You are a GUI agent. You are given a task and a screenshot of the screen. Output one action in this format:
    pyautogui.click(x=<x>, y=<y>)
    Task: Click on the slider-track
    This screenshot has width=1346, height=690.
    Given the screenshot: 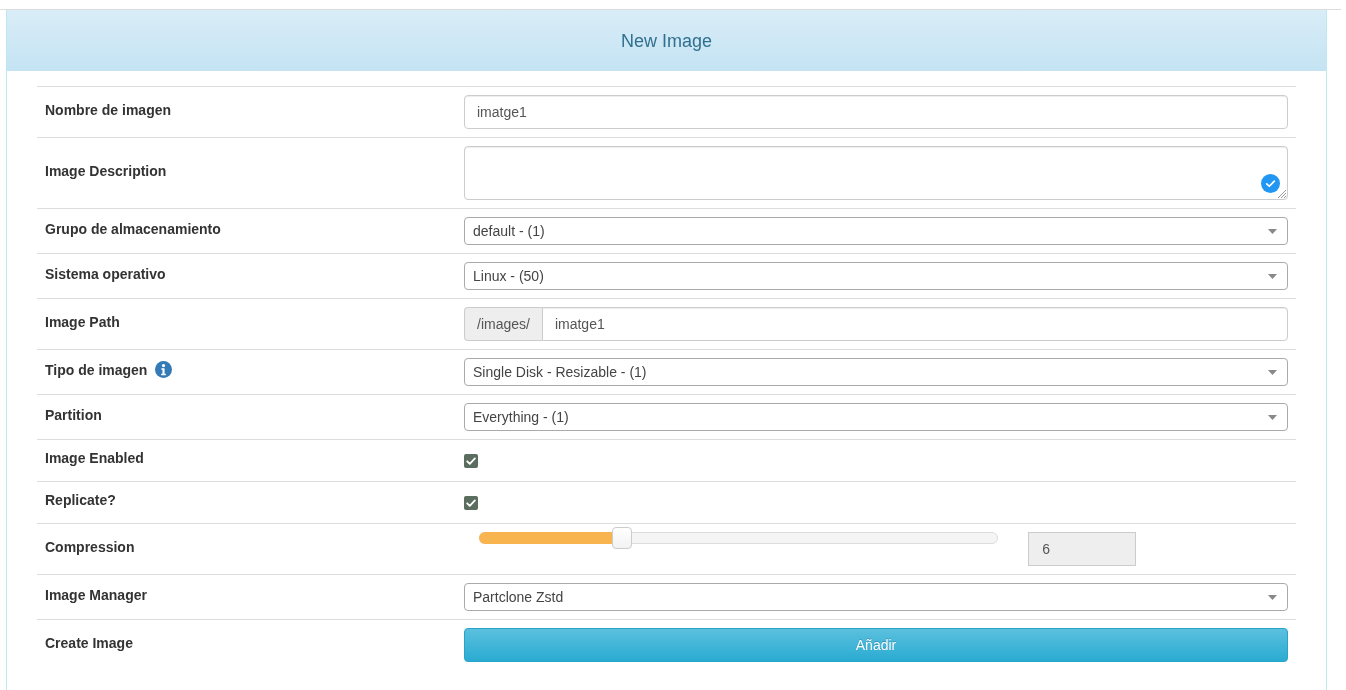 What is the action you would take?
    pyautogui.click(x=739, y=538)
    